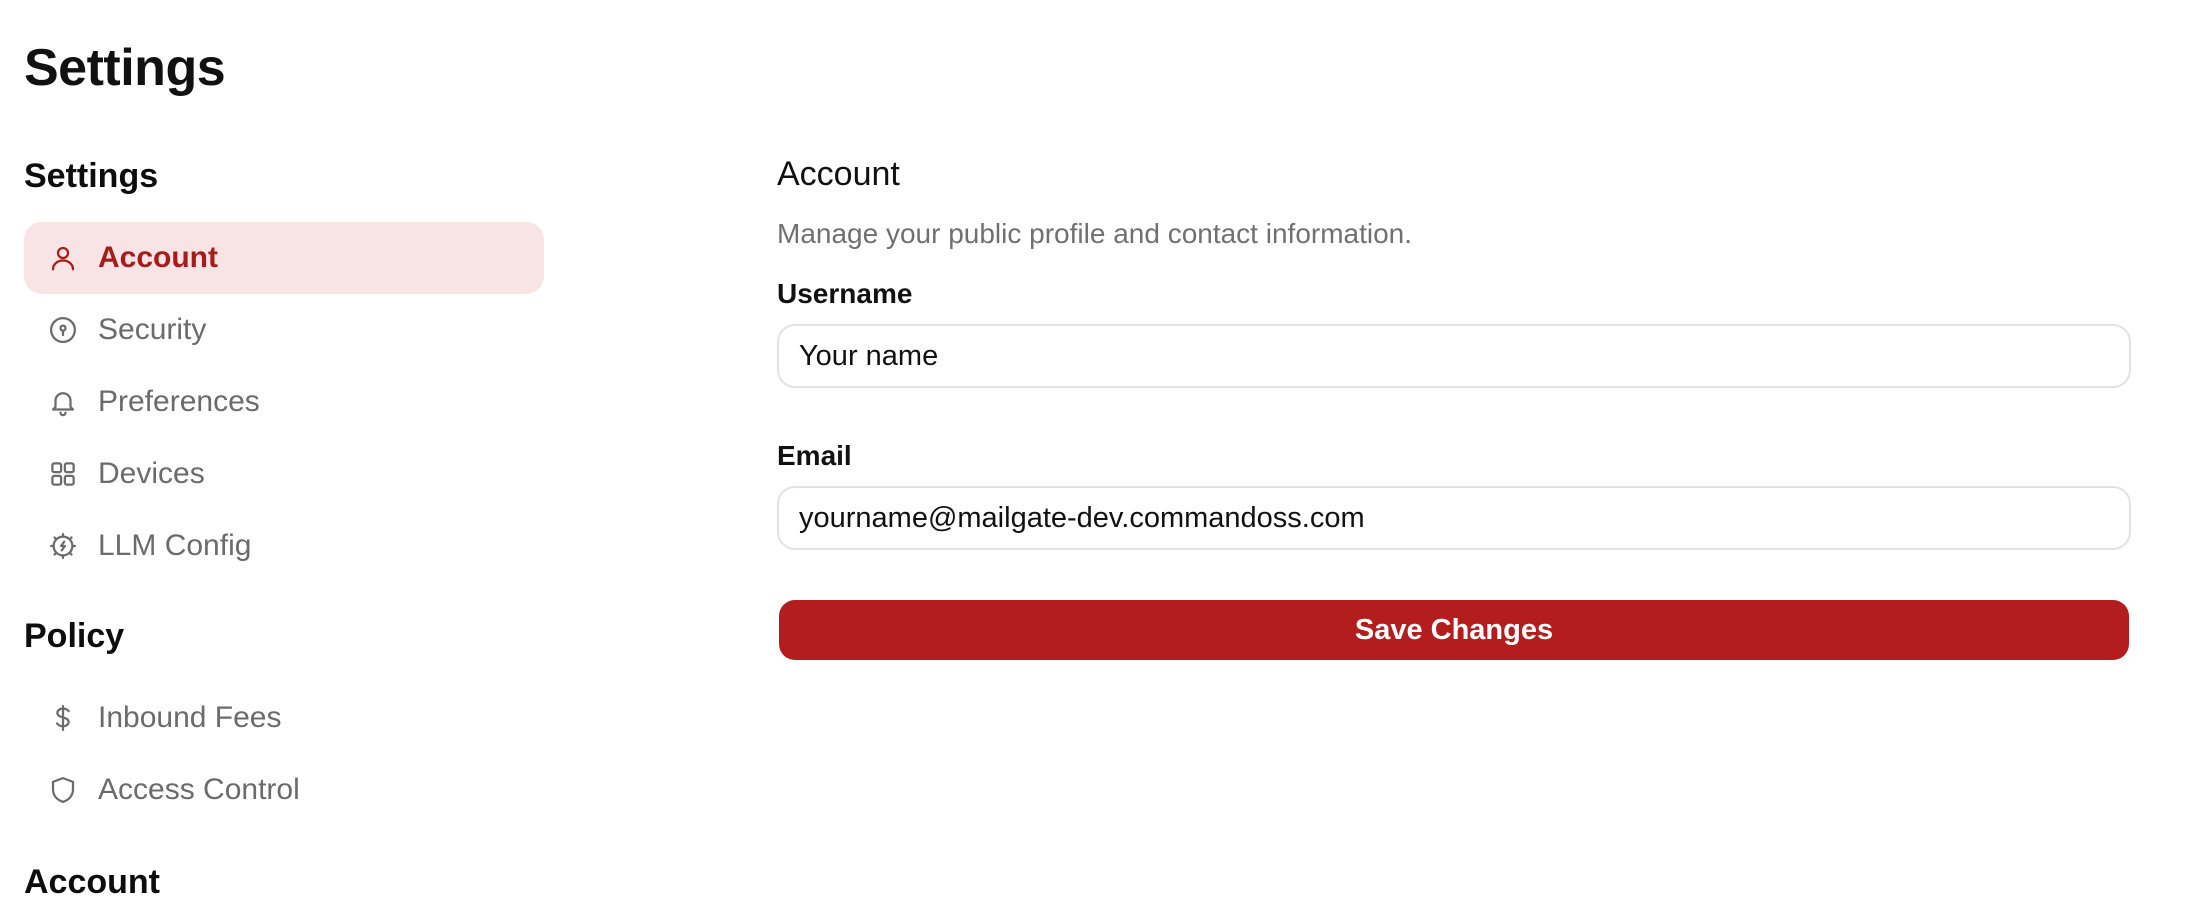  Describe the element at coordinates (63, 546) in the screenshot. I see `cpu-badge-icon` at that location.